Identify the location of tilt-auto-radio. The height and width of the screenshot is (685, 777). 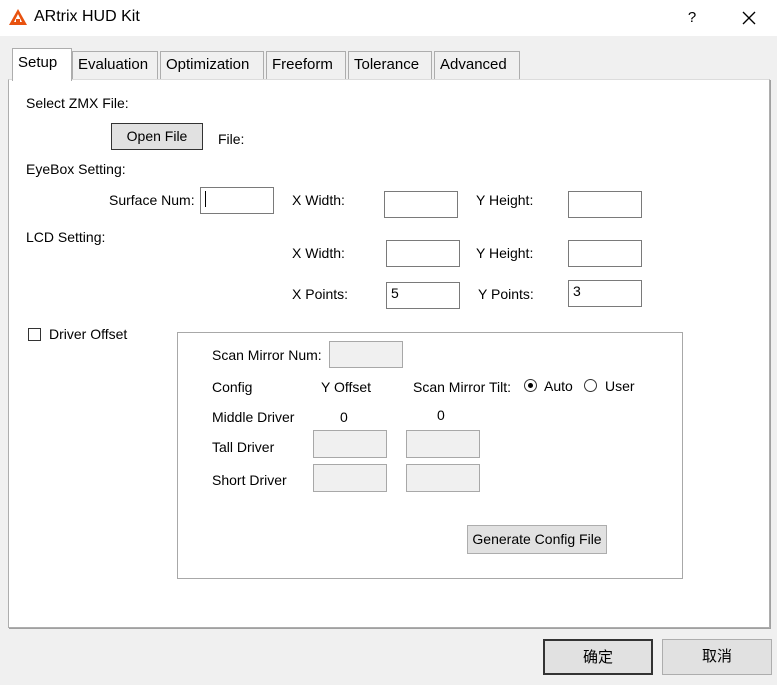
(530, 385).